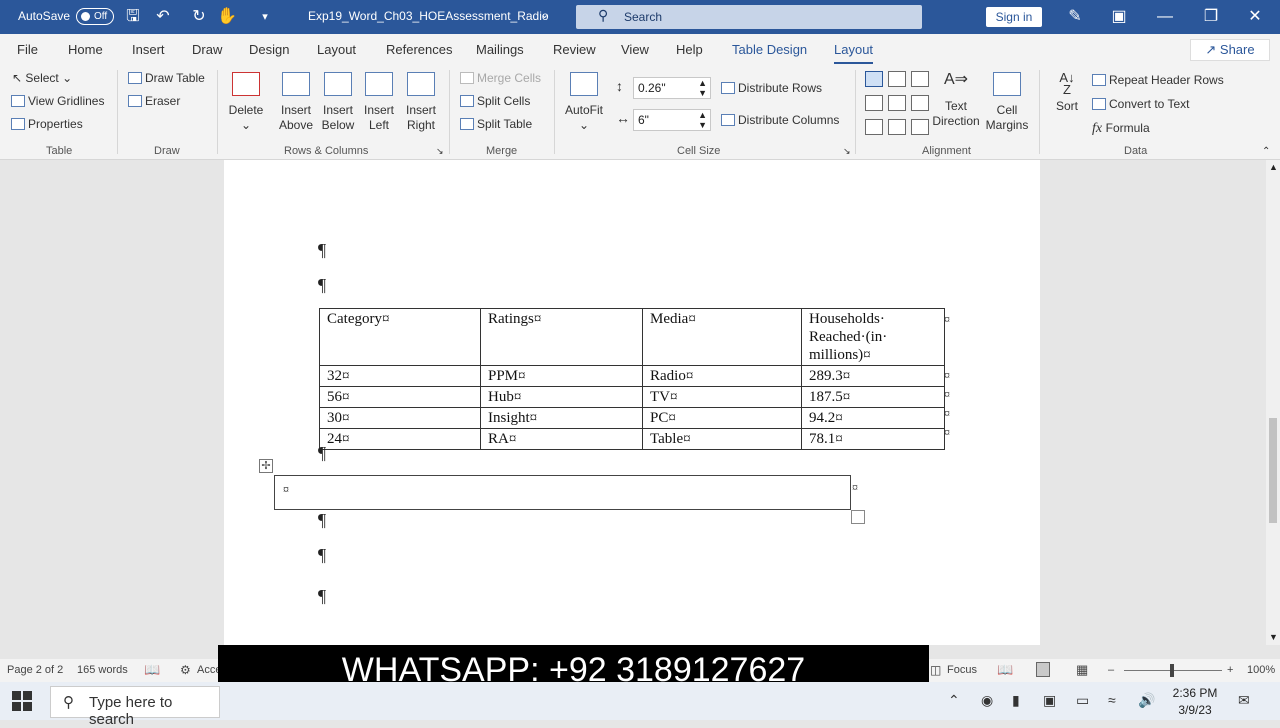 This screenshot has height=728, width=1280. I want to click on insert-left-button: Insert Left, so click(379, 102).